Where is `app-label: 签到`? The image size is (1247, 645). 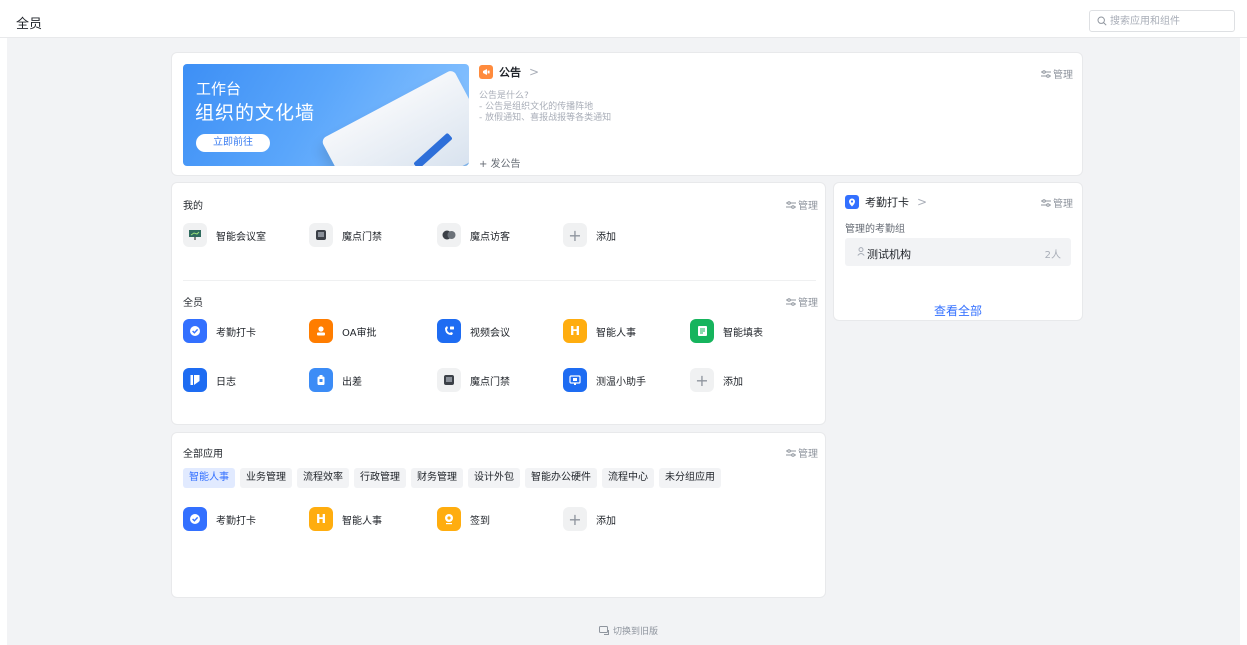 app-label: 签到 is located at coordinates (480, 521).